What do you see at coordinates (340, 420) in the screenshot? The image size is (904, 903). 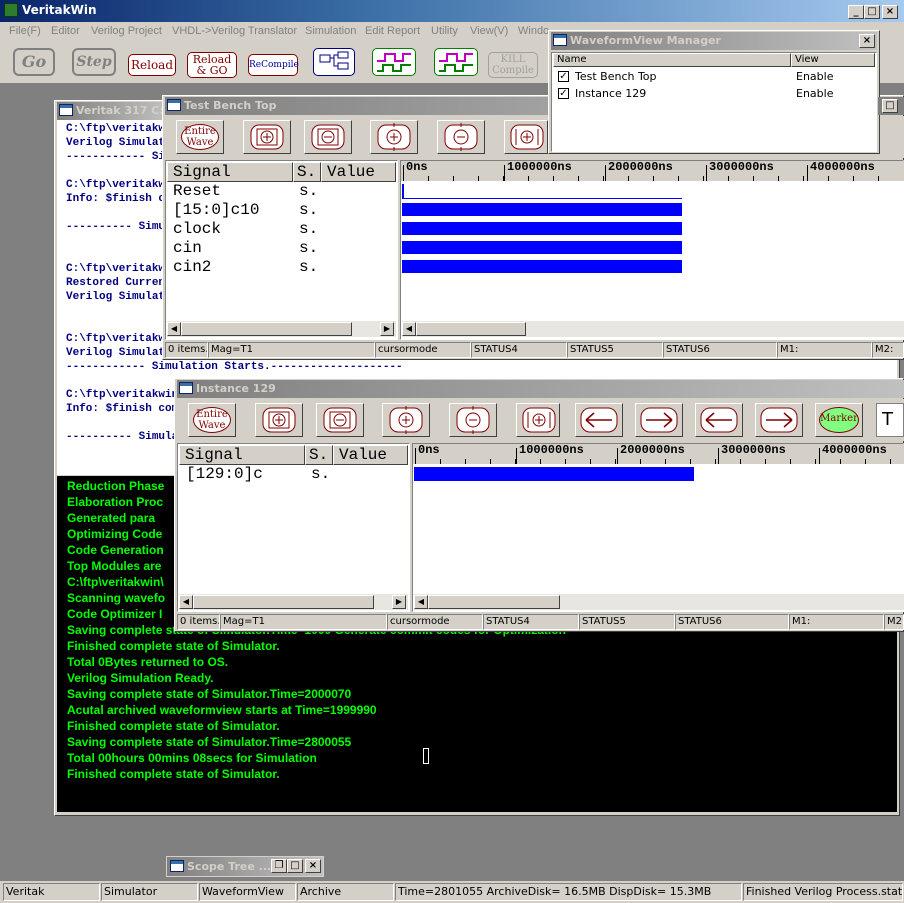 I see `inst-zoom-out-box-button` at bounding box center [340, 420].